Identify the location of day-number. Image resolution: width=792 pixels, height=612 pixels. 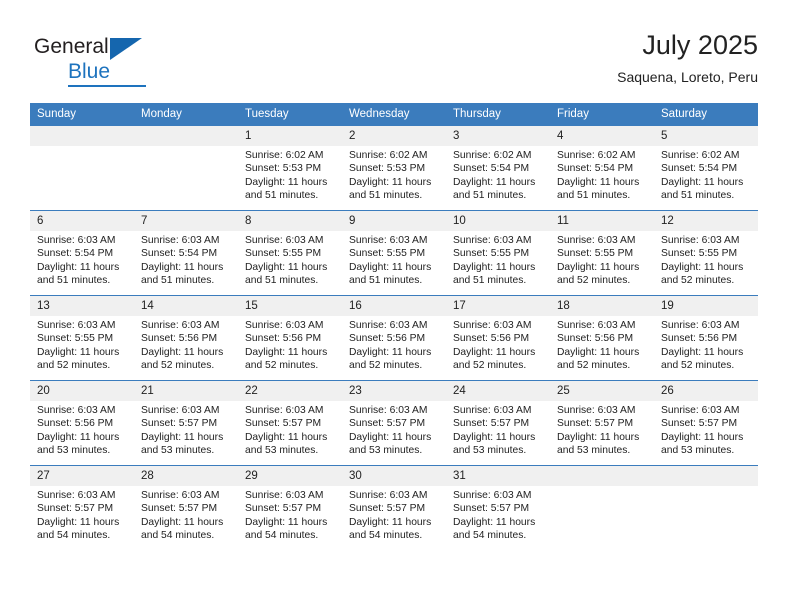
(82, 136).